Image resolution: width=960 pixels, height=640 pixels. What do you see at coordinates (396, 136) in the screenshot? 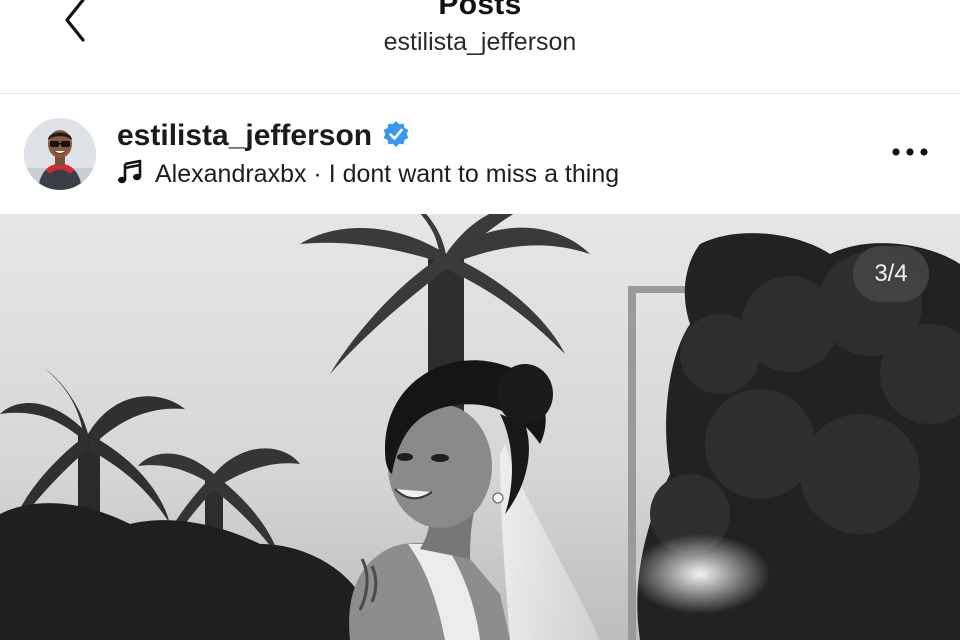
I see `verified-badge-icon` at bounding box center [396, 136].